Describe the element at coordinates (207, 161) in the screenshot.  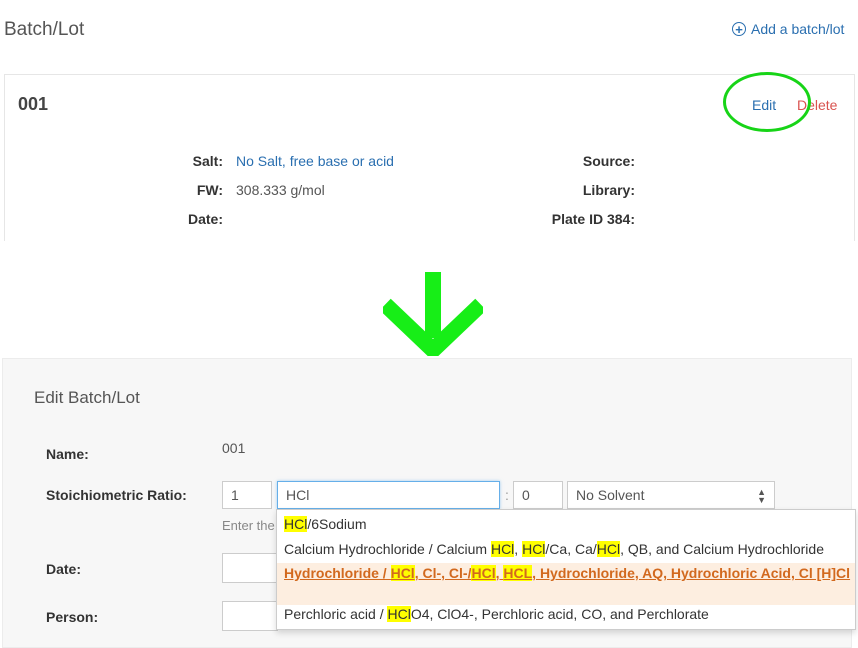
I see `salt-label: Salt:` at that location.